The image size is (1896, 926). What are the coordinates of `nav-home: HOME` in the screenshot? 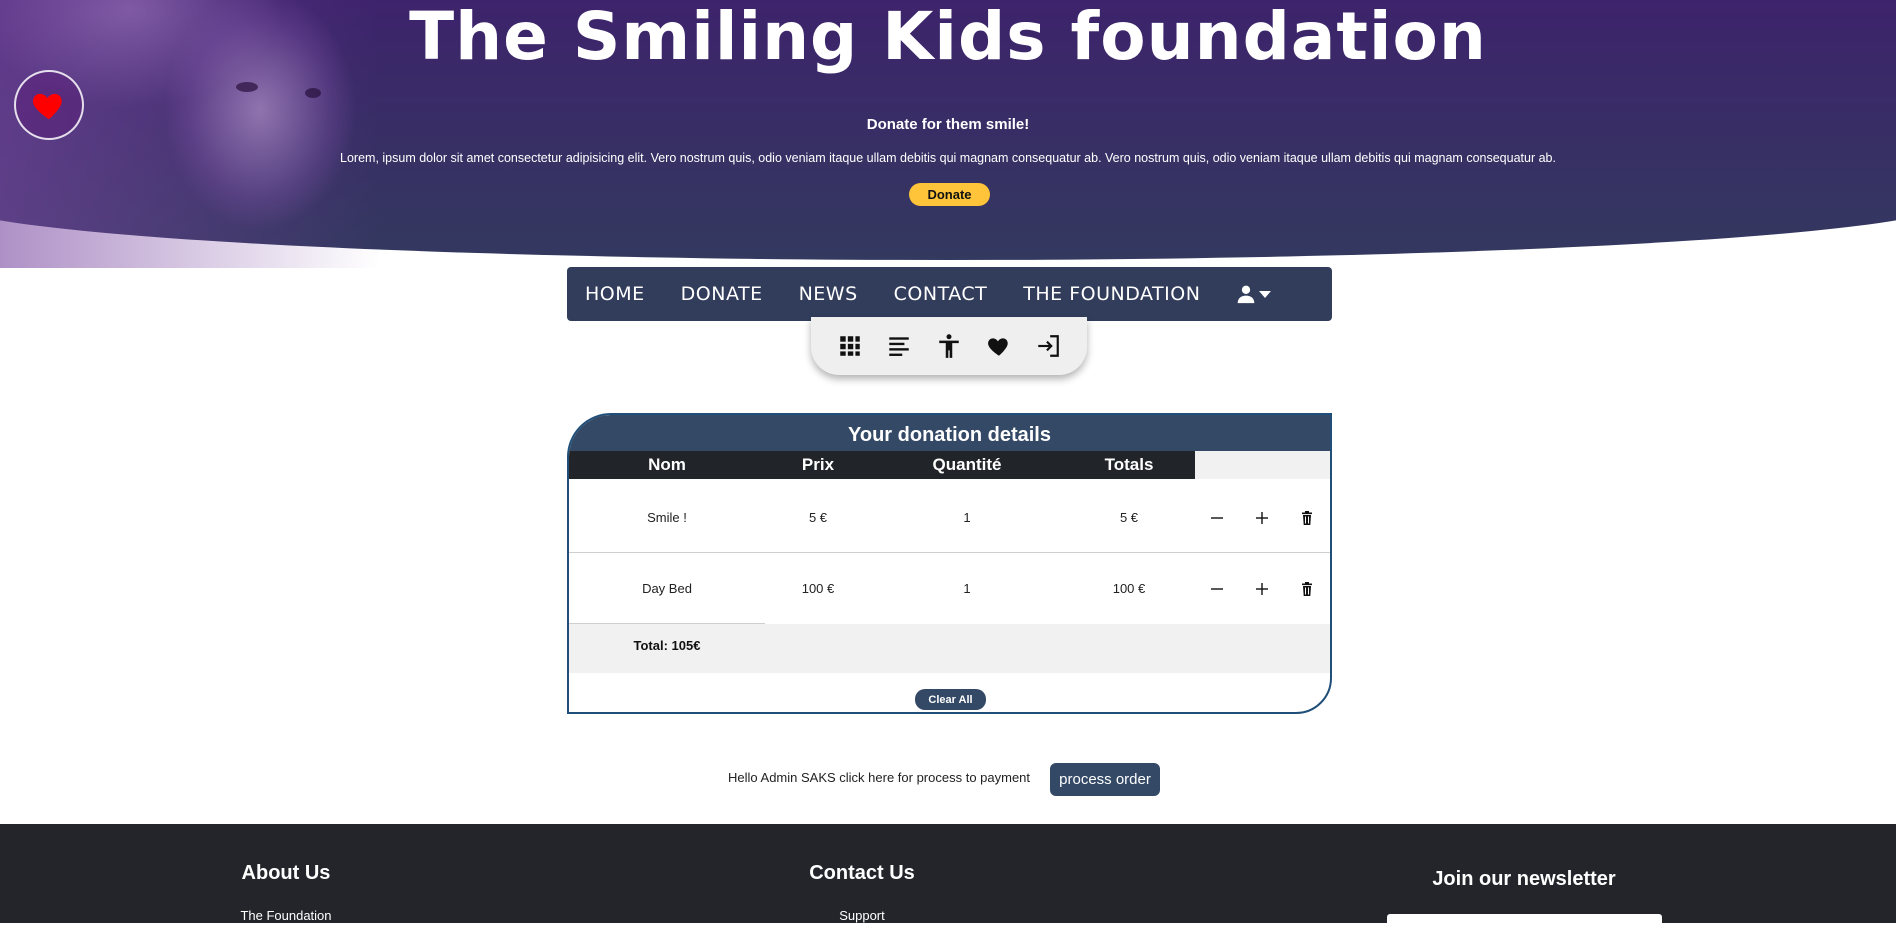 It's located at (615, 294).